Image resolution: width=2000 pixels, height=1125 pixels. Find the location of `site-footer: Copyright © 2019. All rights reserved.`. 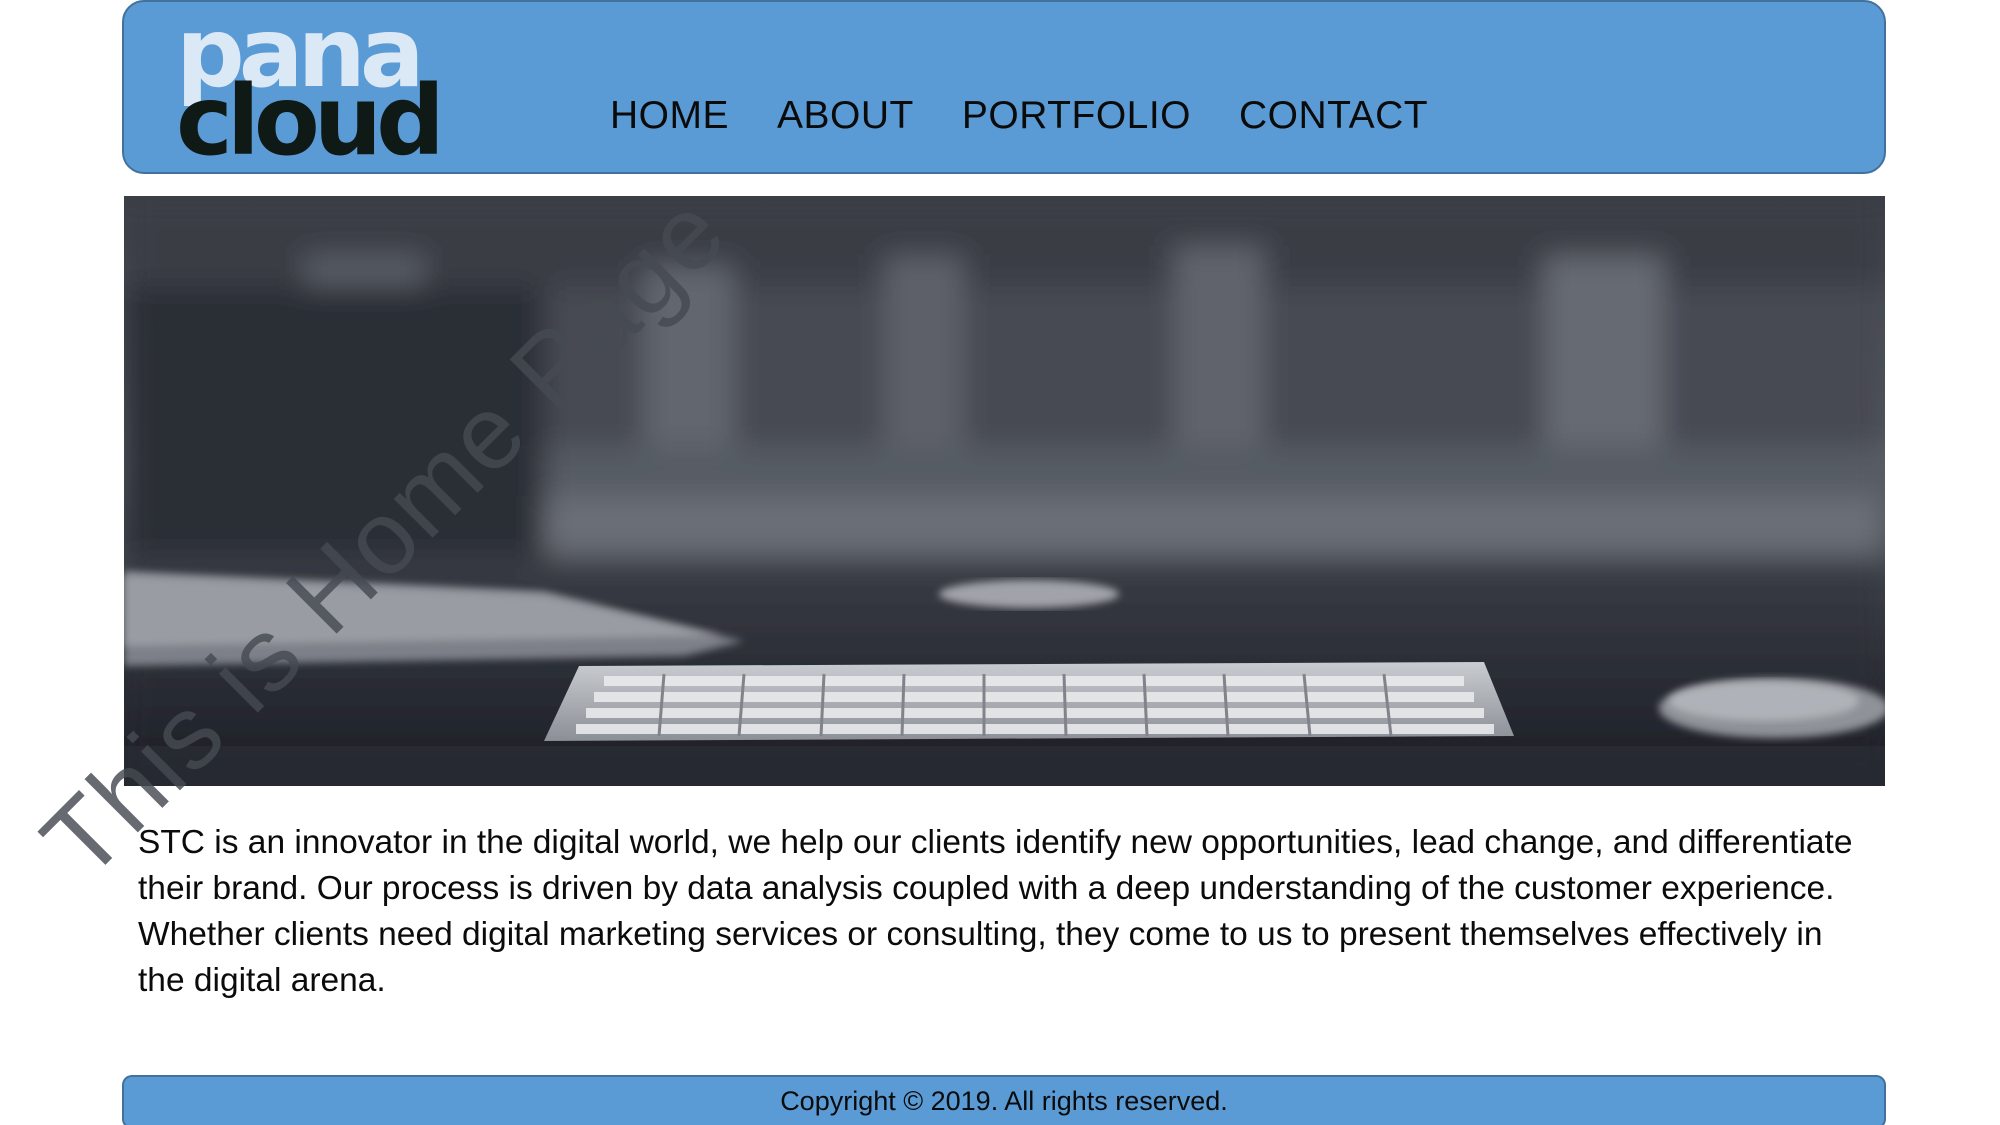

site-footer: Copyright © 2019. All rights reserved. is located at coordinates (1004, 1100).